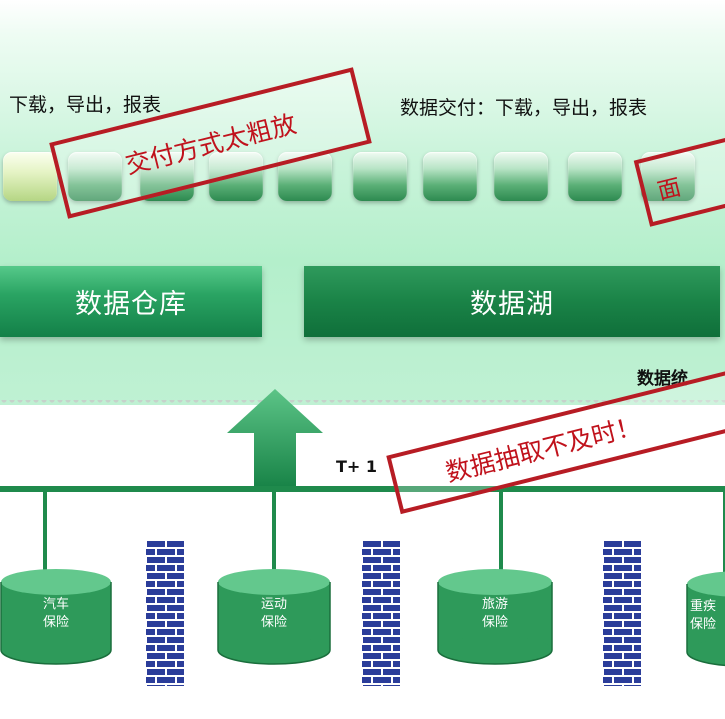 This screenshot has height=719, width=725. I want to click on source-db-critical-illness-insurance: 重疾 保险, so click(705, 618).